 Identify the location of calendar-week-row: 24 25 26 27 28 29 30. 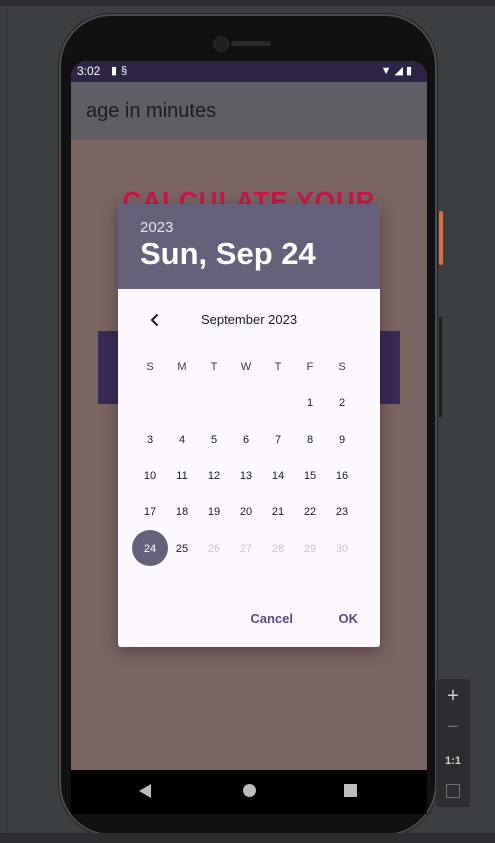
(249, 548).